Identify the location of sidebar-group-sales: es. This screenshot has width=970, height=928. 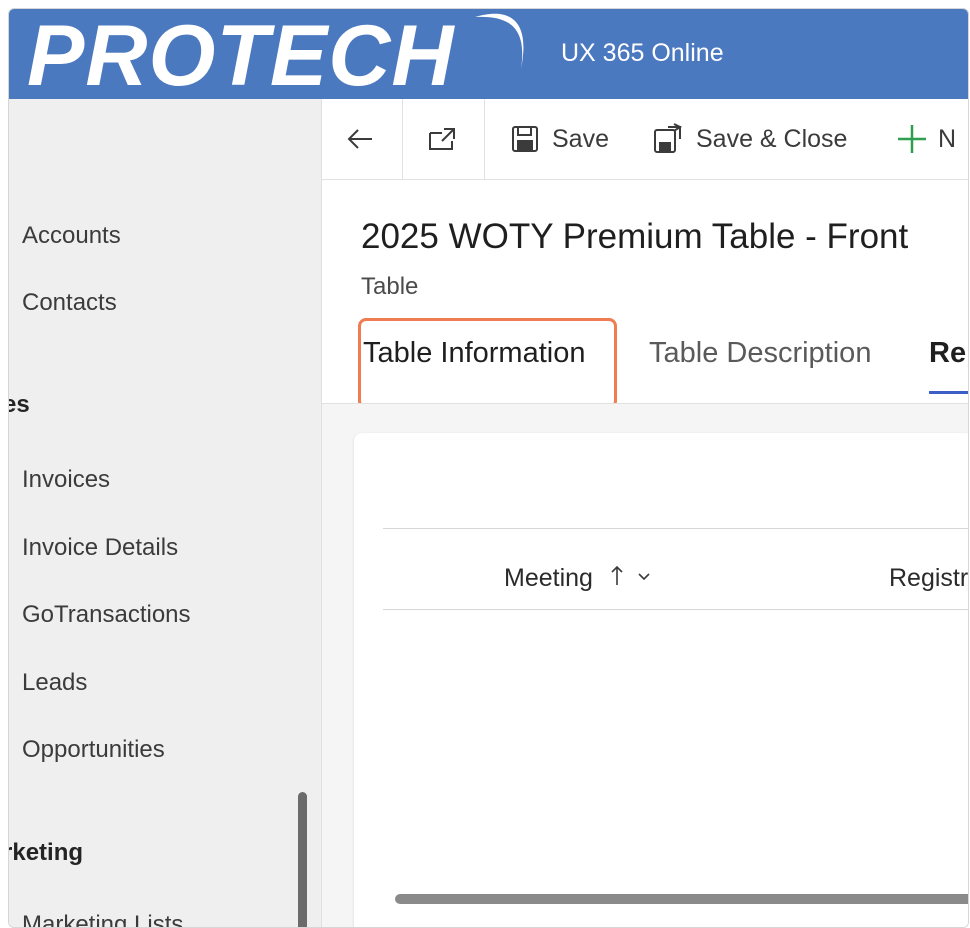
(19, 404).